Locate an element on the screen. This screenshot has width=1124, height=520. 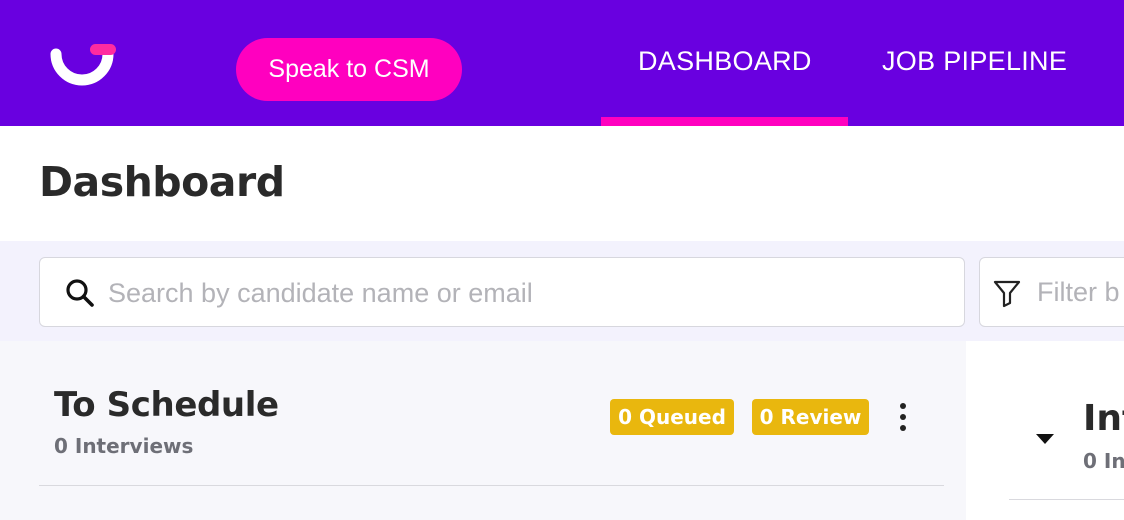
more-vertical-icon is located at coordinates (903, 417).